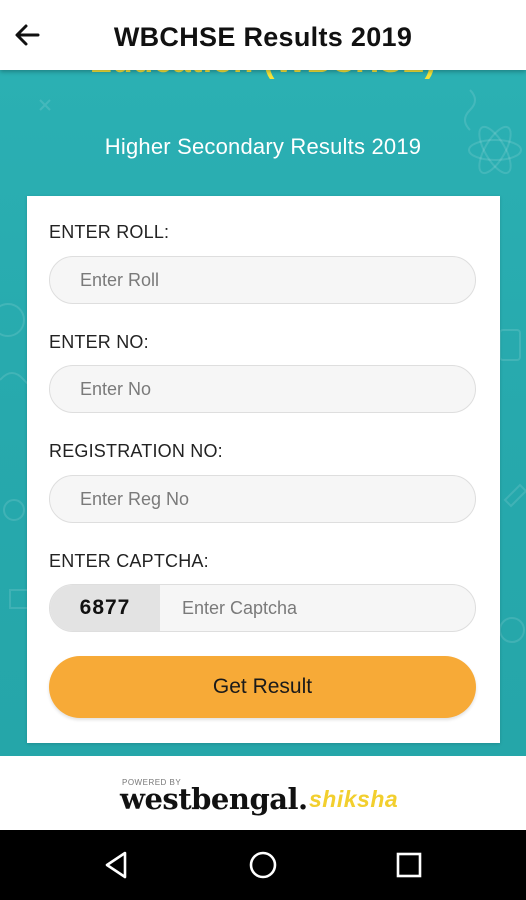  What do you see at coordinates (117, 865) in the screenshot?
I see `triangle-back-icon` at bounding box center [117, 865].